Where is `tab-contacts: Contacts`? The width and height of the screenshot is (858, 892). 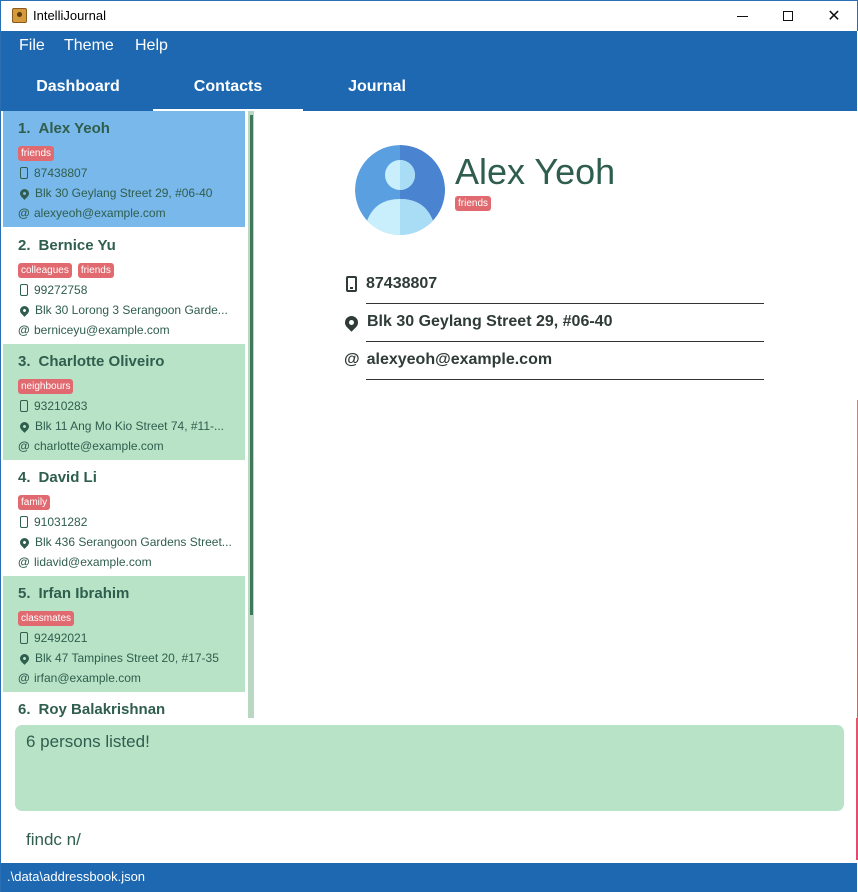
tab-contacts: Contacts is located at coordinates (228, 86).